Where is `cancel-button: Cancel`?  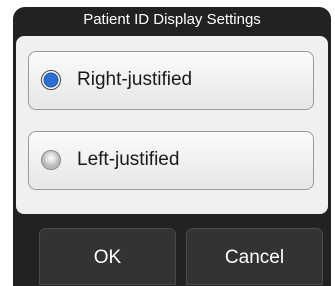
cancel-button: Cancel is located at coordinates (254, 256).